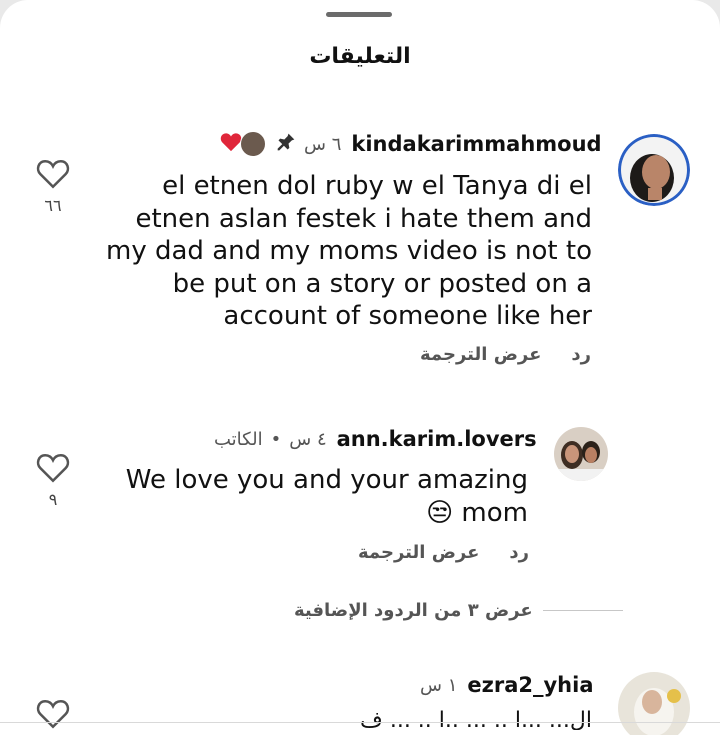 The height and width of the screenshot is (735, 720). I want to click on sheet-title: التعليقات, so click(360, 56).